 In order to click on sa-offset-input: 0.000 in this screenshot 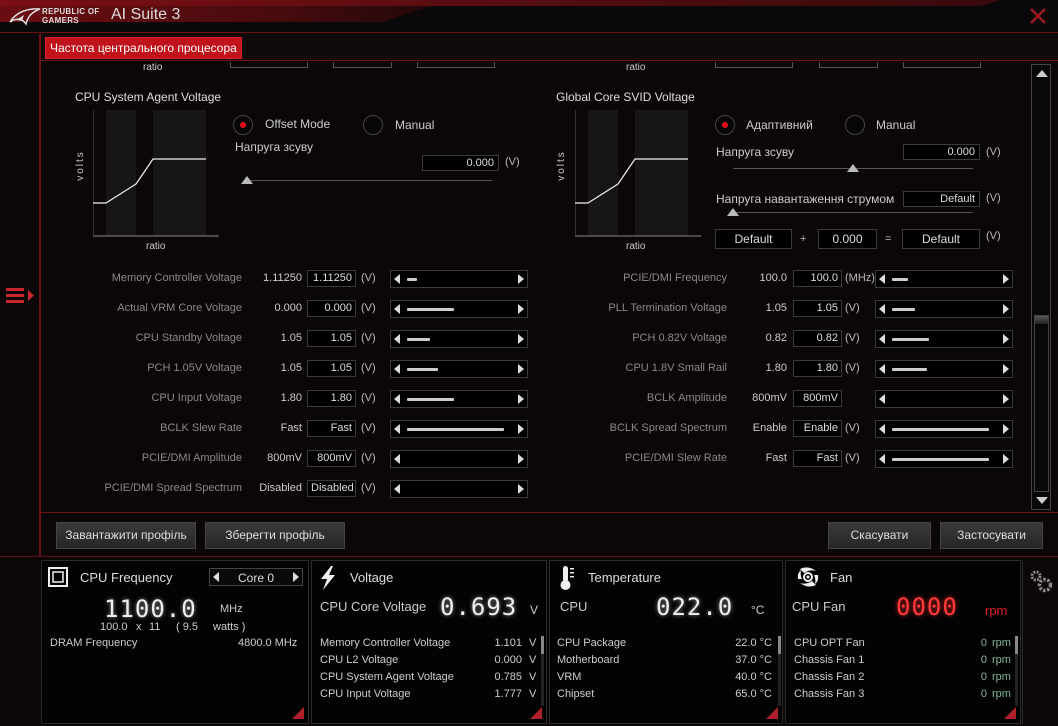, I will do `click(460, 163)`.